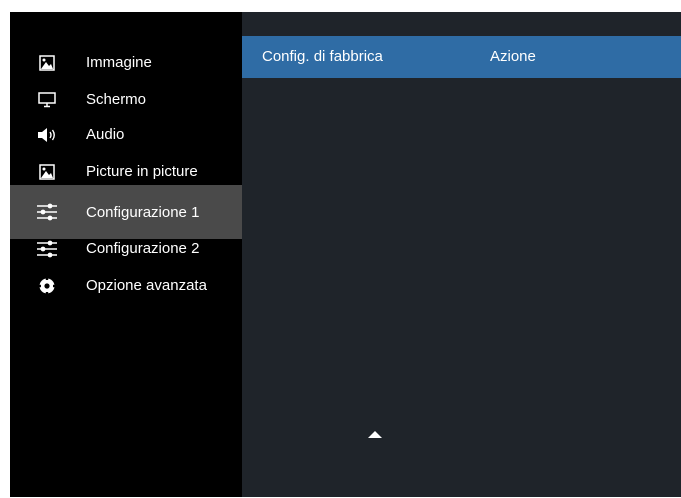  What do you see at coordinates (146, 285) in the screenshot?
I see `sidebar-item-label: Opzione avanzata` at bounding box center [146, 285].